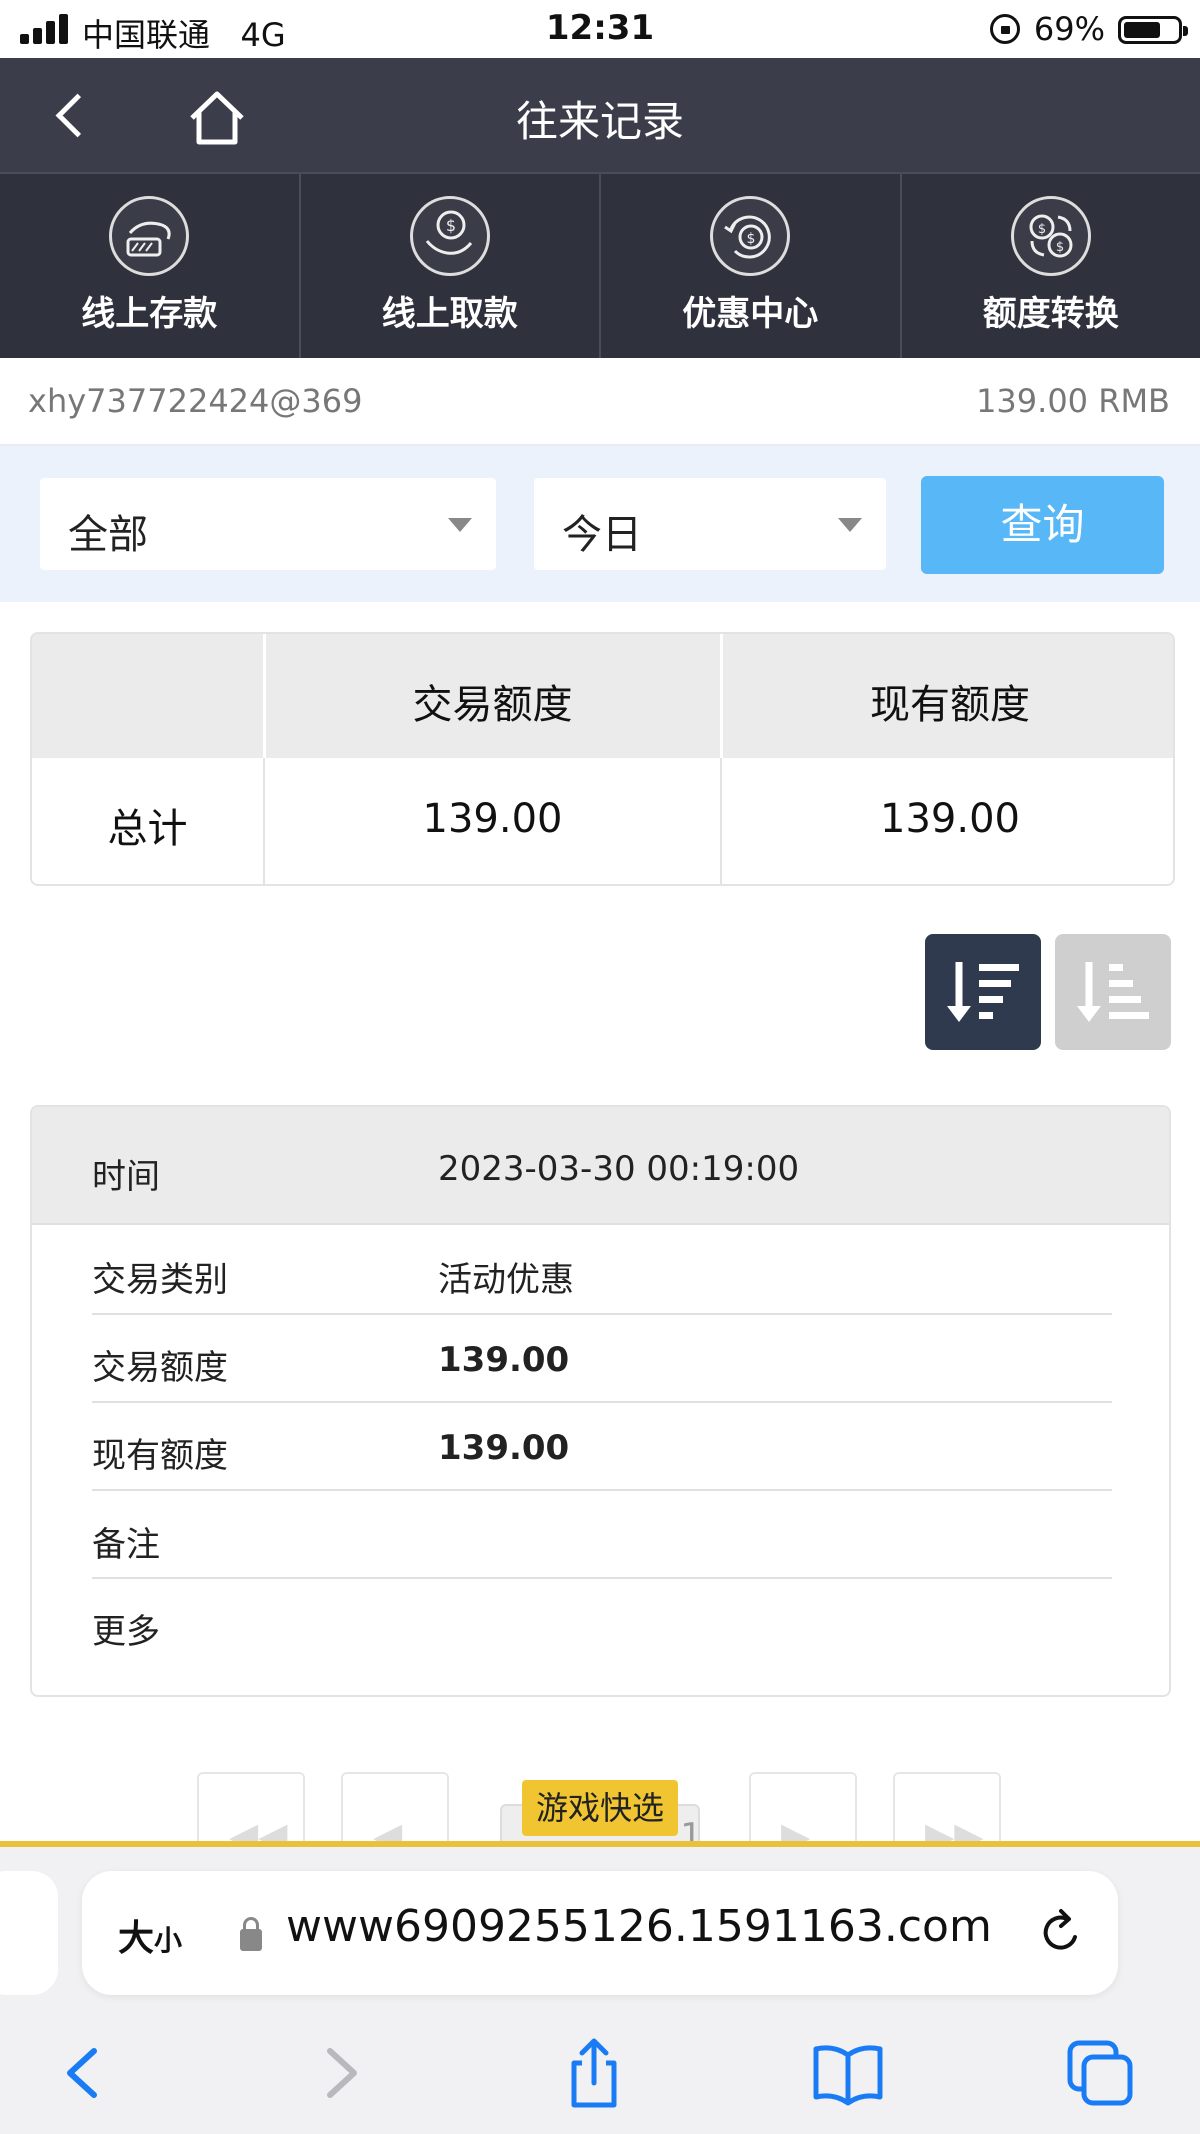 The height and width of the screenshot is (2134, 1200). What do you see at coordinates (599, 121) in the screenshot?
I see `page-title: 往来记录` at bounding box center [599, 121].